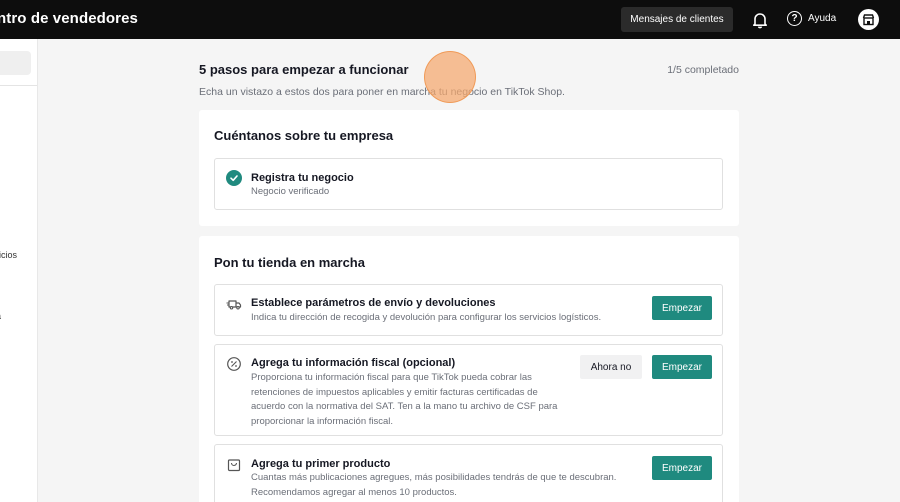 This screenshot has height=502, width=900. I want to click on start-shipping-button: Empezar, so click(682, 308).